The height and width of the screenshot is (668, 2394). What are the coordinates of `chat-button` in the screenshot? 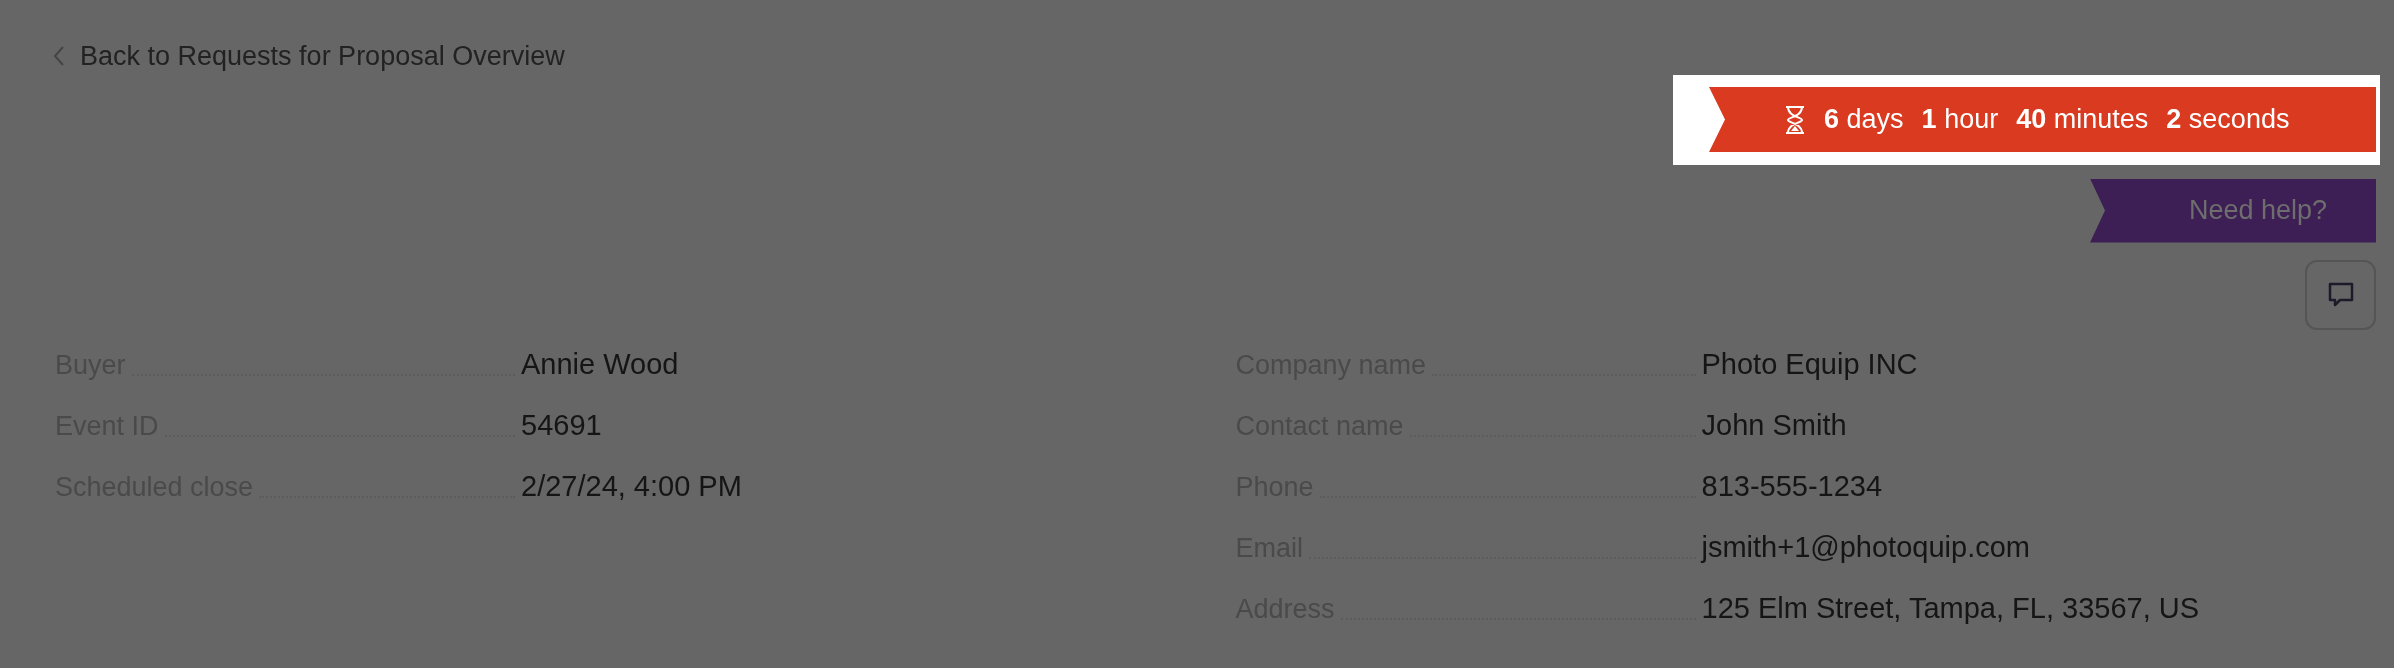 It's located at (2340, 294).